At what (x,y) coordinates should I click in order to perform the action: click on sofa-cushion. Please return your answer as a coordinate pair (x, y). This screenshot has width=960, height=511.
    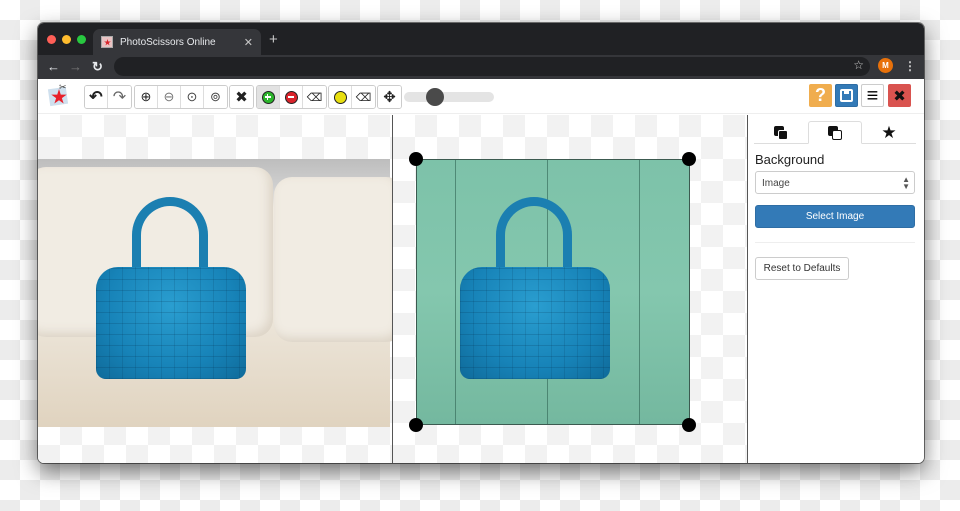
    Looking at the image, I should click on (333, 259).